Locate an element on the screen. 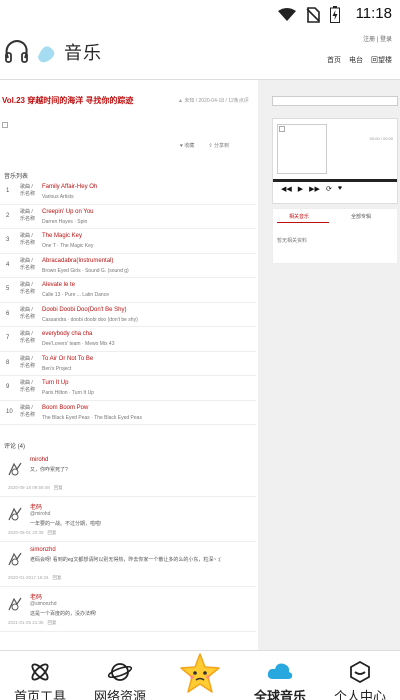 Image resolution: width=400 pixels, height=700 pixels. comment-time: 2021-01-25 21:35 回复 is located at coordinates (32, 623).